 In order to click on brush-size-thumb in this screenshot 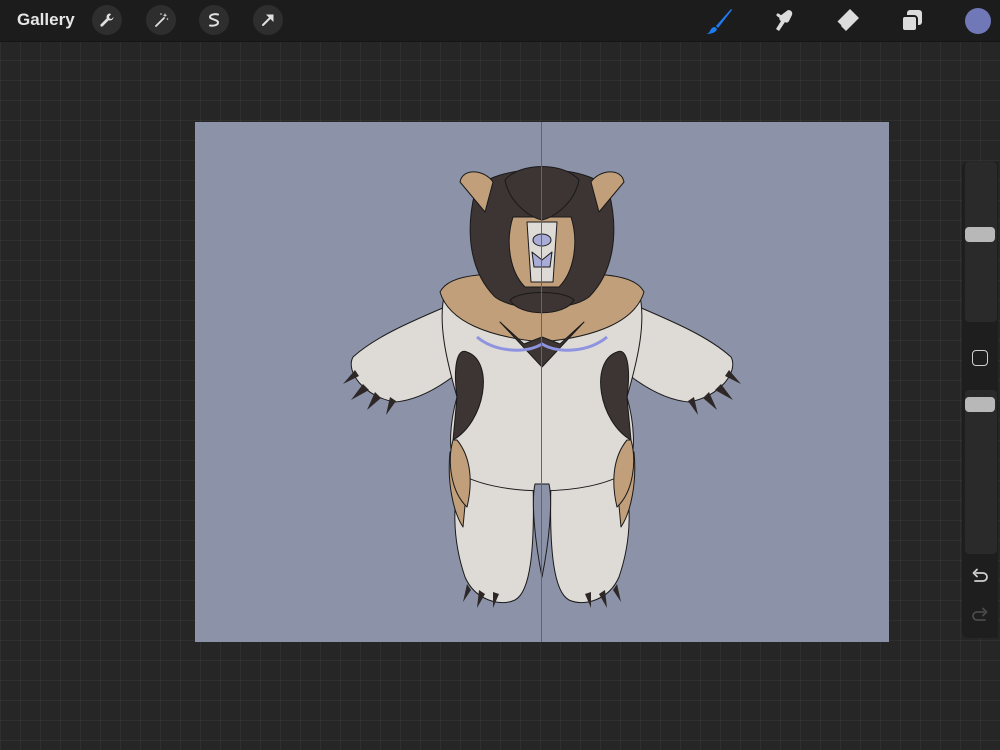, I will do `click(980, 235)`.